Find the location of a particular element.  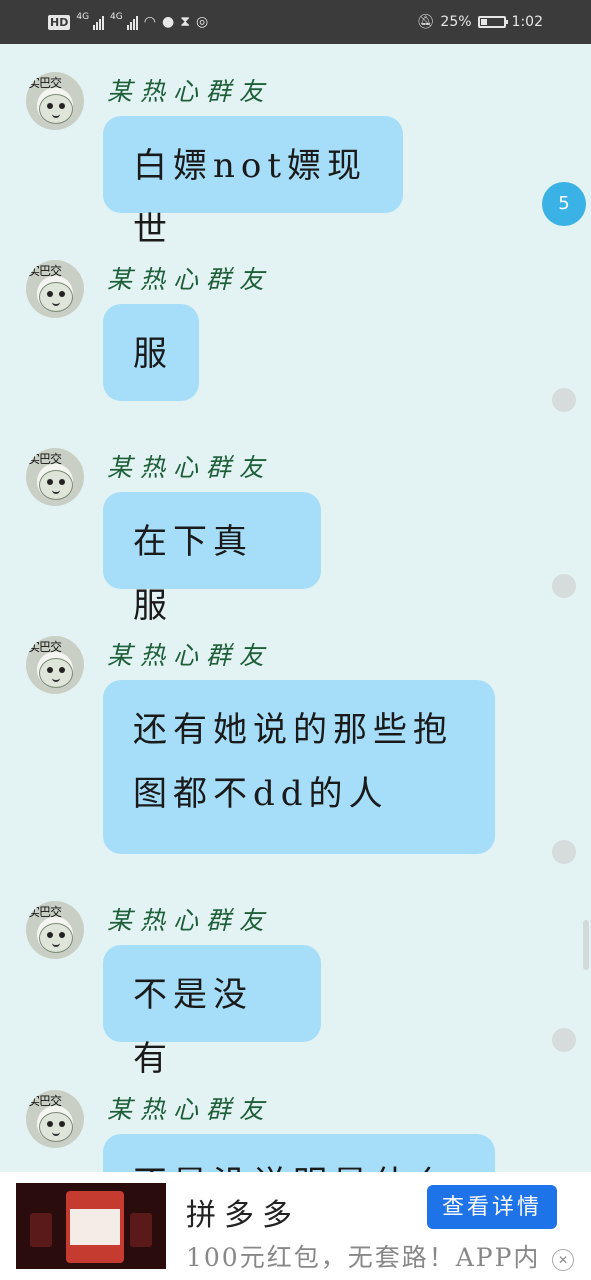

chat-message: 实巴交 某热心群友 白嫖not嫖现世 is located at coordinates (295, 161).